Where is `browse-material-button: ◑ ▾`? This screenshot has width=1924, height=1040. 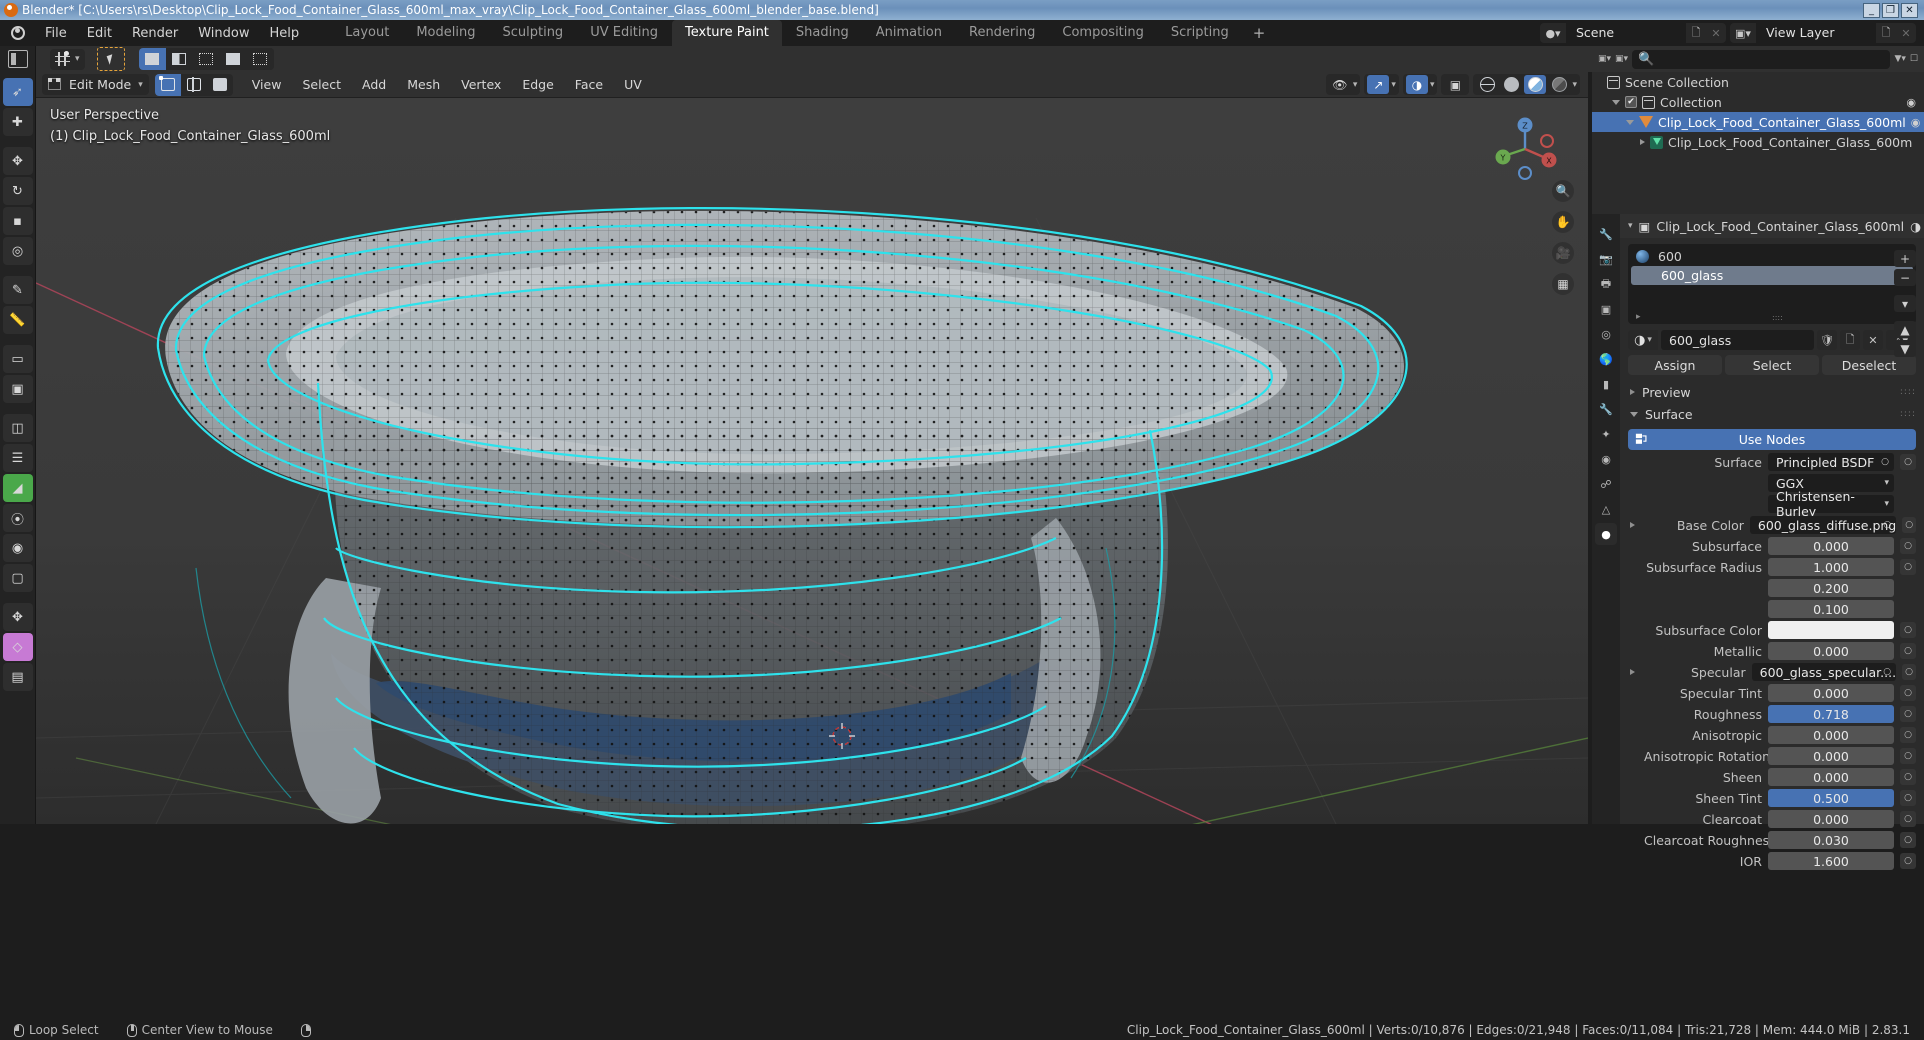 browse-material-button: ◑ ▾ is located at coordinates (1643, 340).